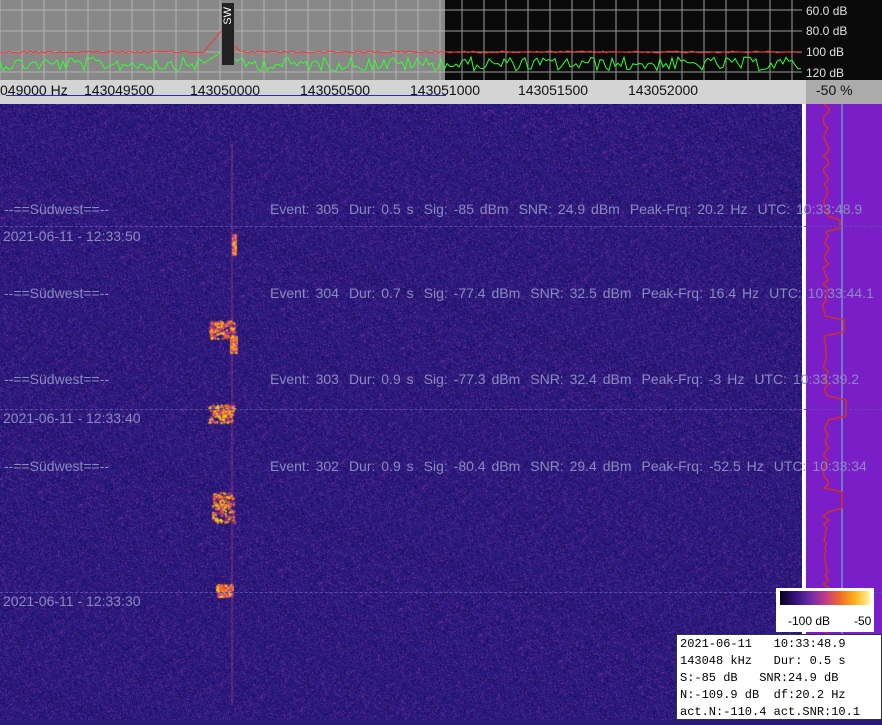 This screenshot has height=725, width=882. What do you see at coordinates (807, 379) in the screenshot?
I see `event-utc: UTC: 10:33:39.2` at bounding box center [807, 379].